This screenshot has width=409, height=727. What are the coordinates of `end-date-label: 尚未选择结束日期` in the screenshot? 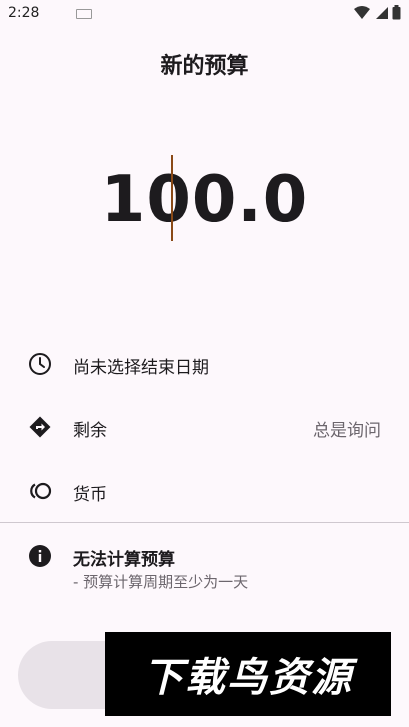 It's located at (141, 368).